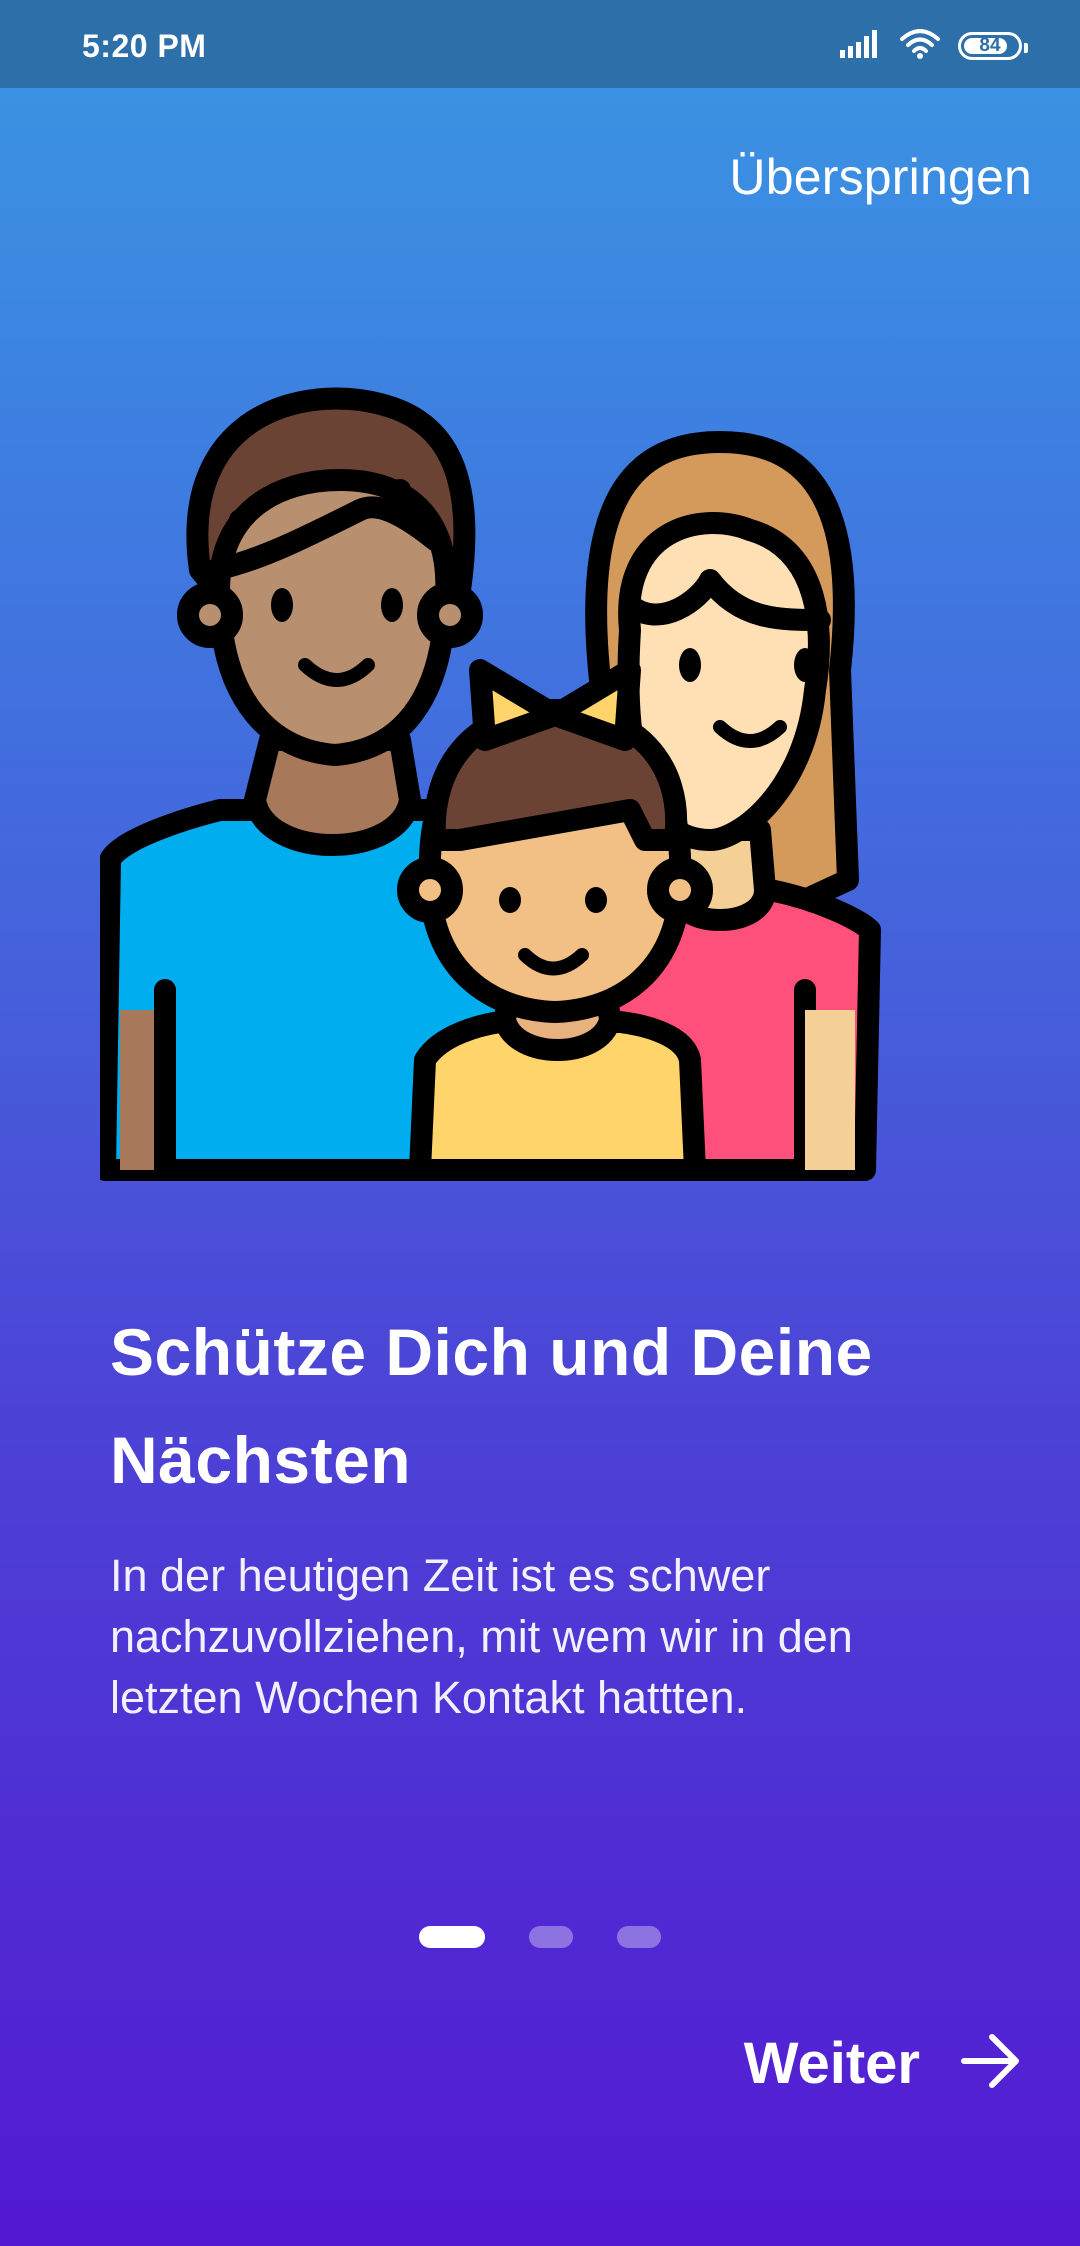  What do you see at coordinates (831, 2063) in the screenshot?
I see `next-button-label: Weiter` at bounding box center [831, 2063].